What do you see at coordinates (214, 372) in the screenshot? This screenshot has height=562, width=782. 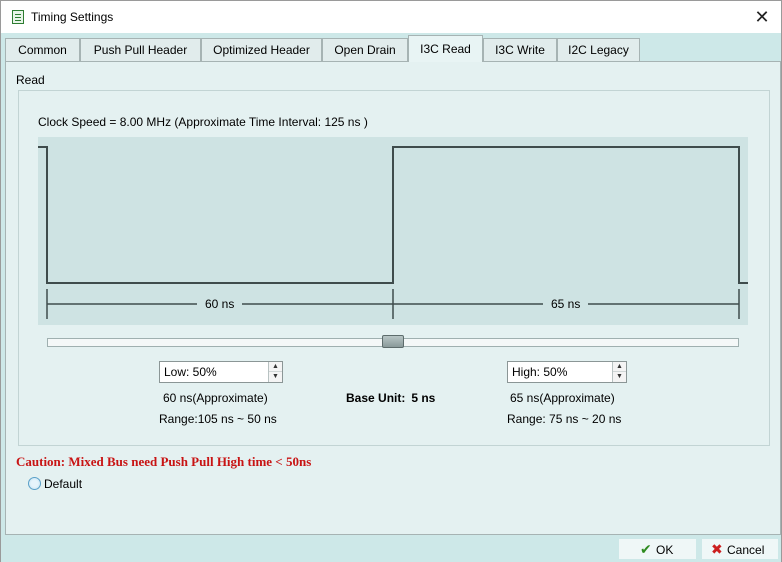 I see `low-percent-input` at bounding box center [214, 372].